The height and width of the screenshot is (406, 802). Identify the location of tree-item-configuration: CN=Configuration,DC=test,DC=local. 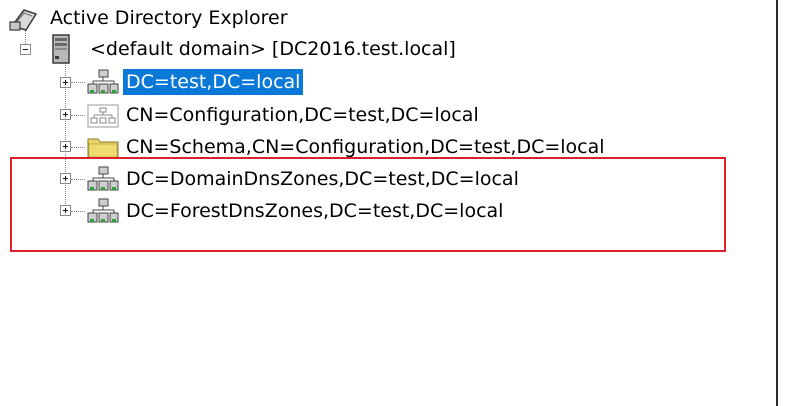
(284, 115).